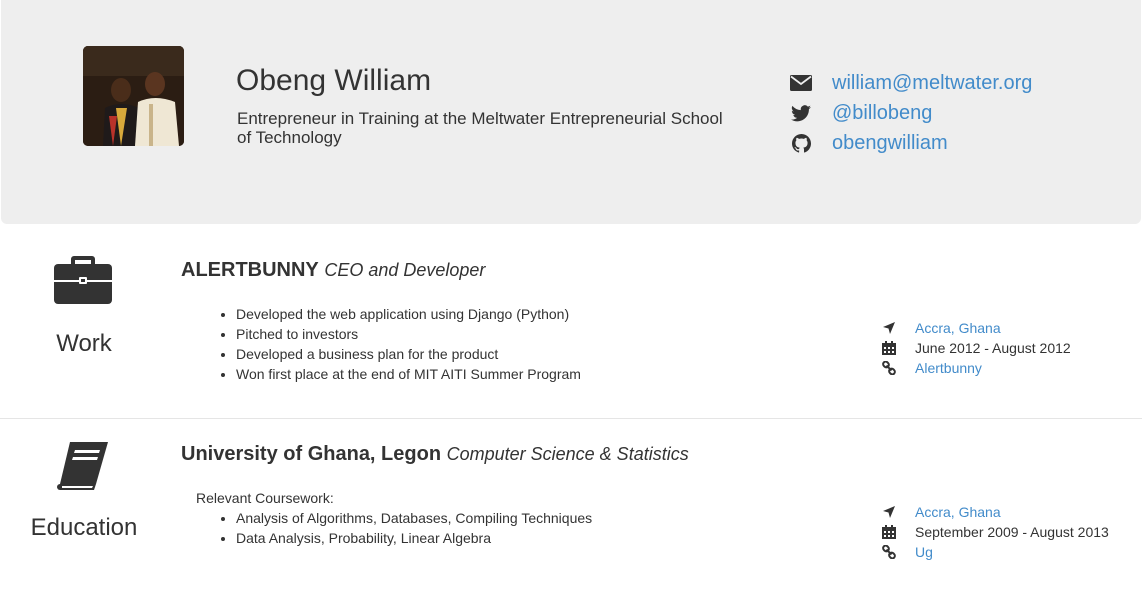  Describe the element at coordinates (250, 270) in the screenshot. I see `work-company: ALERTBUNNY` at that location.